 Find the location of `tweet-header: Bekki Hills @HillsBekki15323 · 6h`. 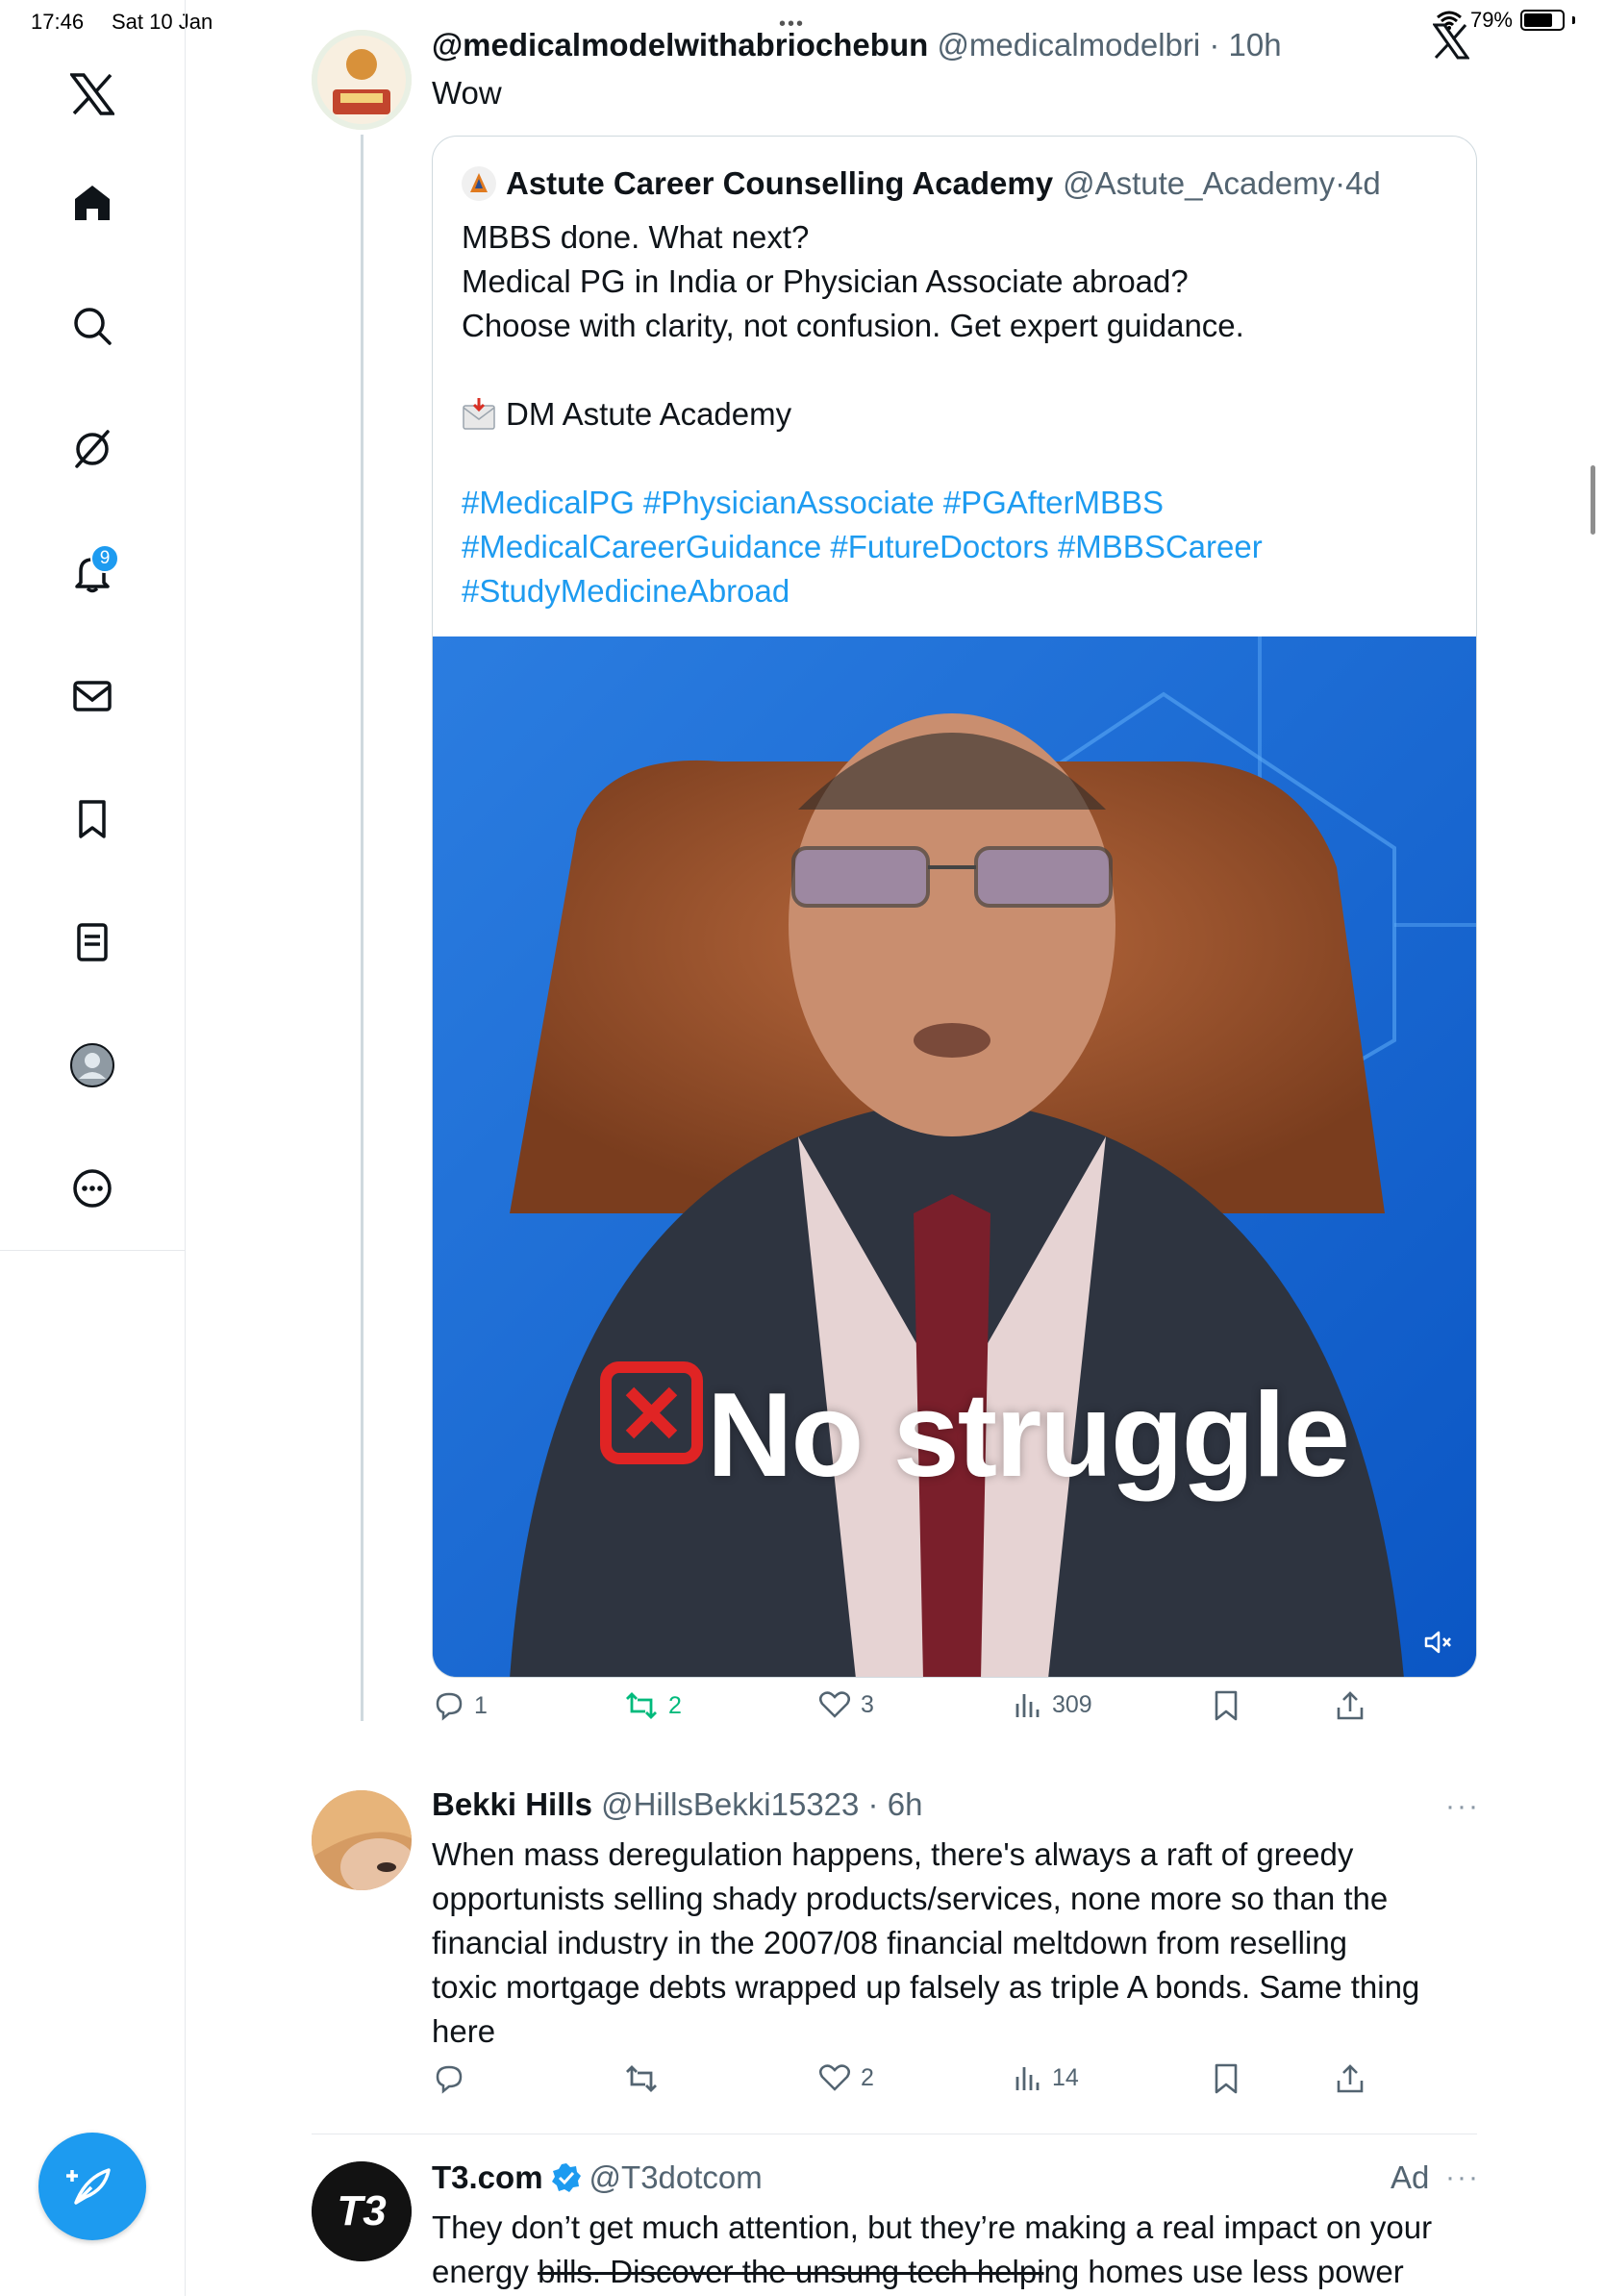

tweet-header: Bekki Hills @HillsBekki15323 · 6h is located at coordinates (677, 1804).